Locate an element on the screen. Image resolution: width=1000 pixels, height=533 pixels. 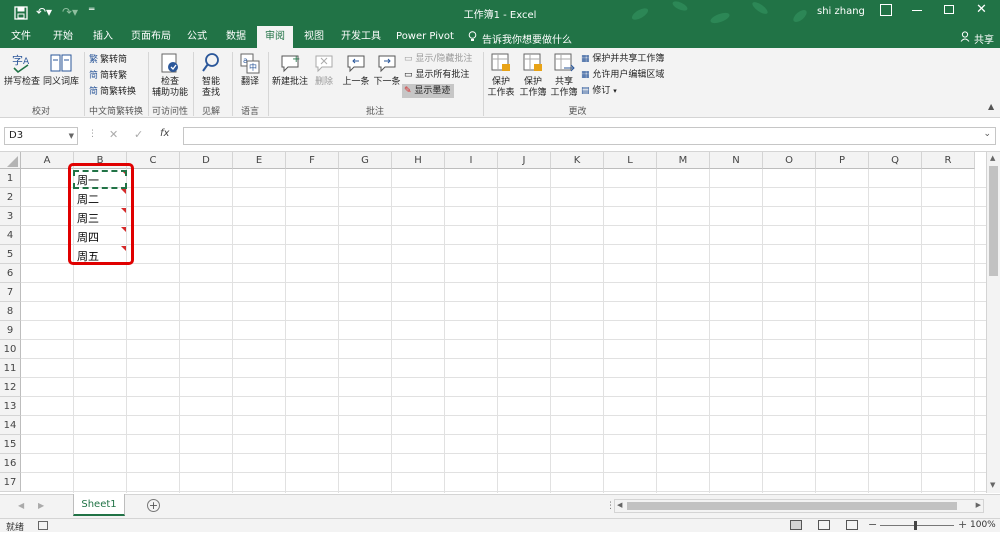
column-header-m: M is located at coordinates (683, 160).